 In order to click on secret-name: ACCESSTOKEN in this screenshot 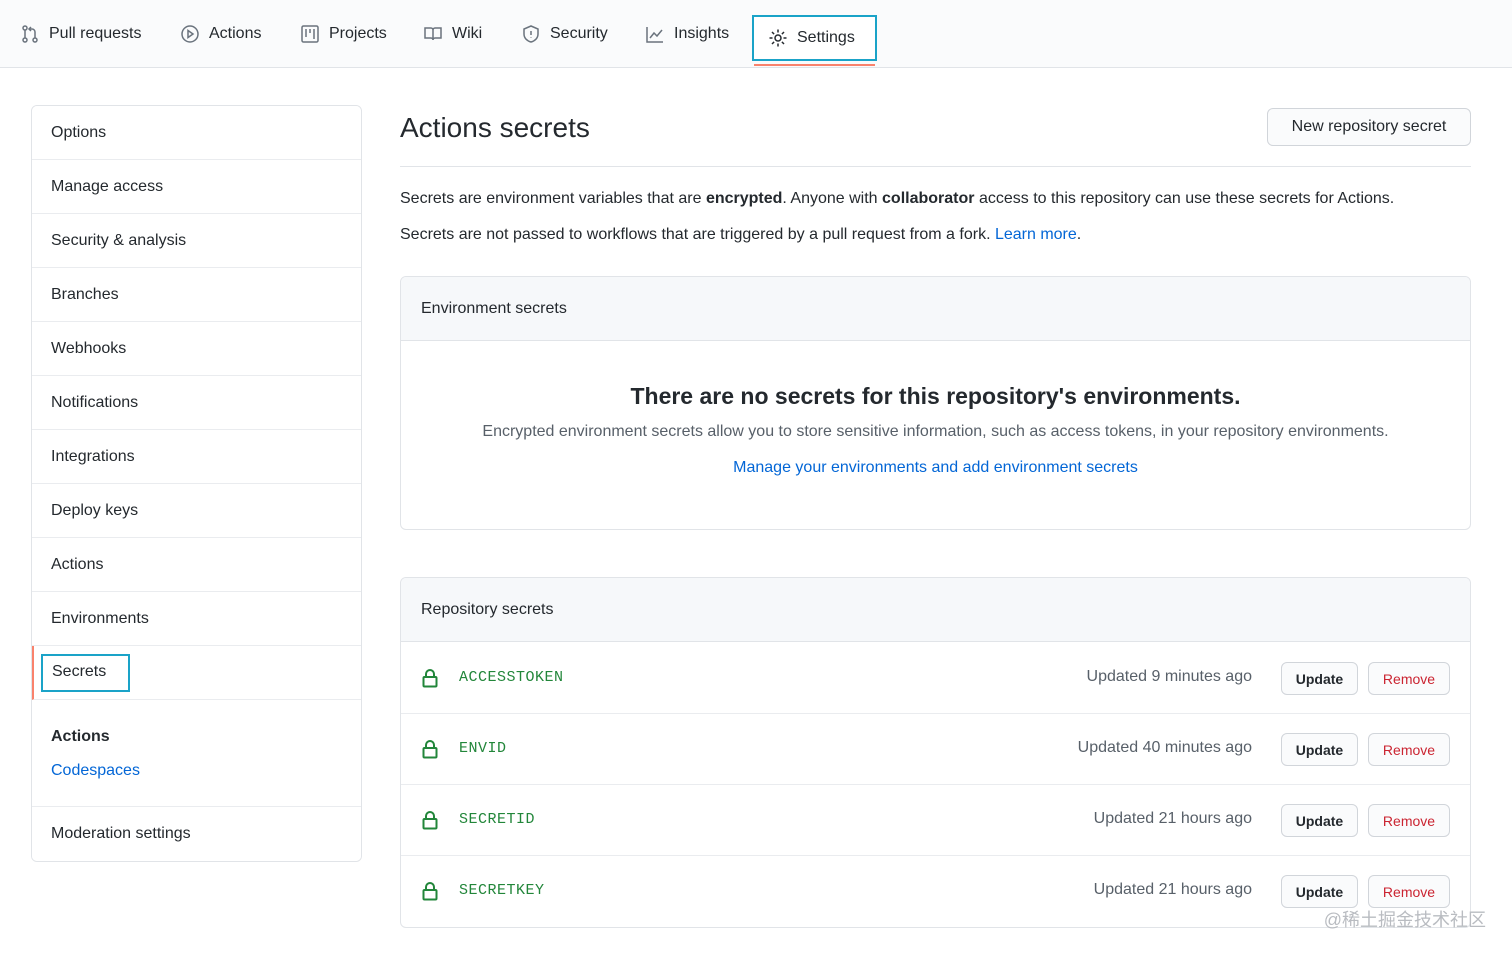, I will do `click(511, 677)`.